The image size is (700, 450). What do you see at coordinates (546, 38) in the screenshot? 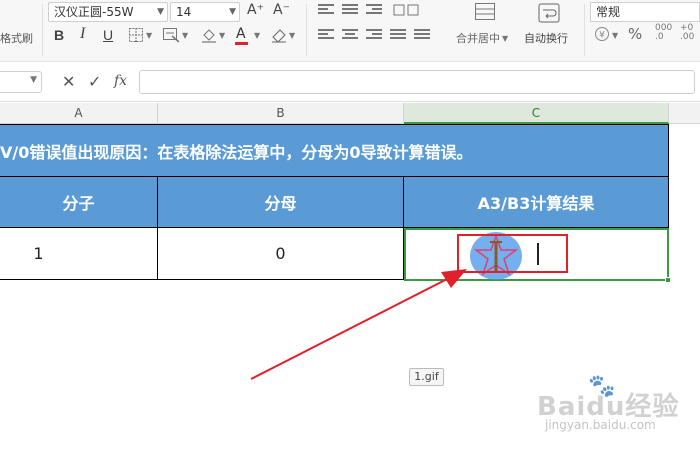
I see `wrap-text-button: 自动换行` at bounding box center [546, 38].